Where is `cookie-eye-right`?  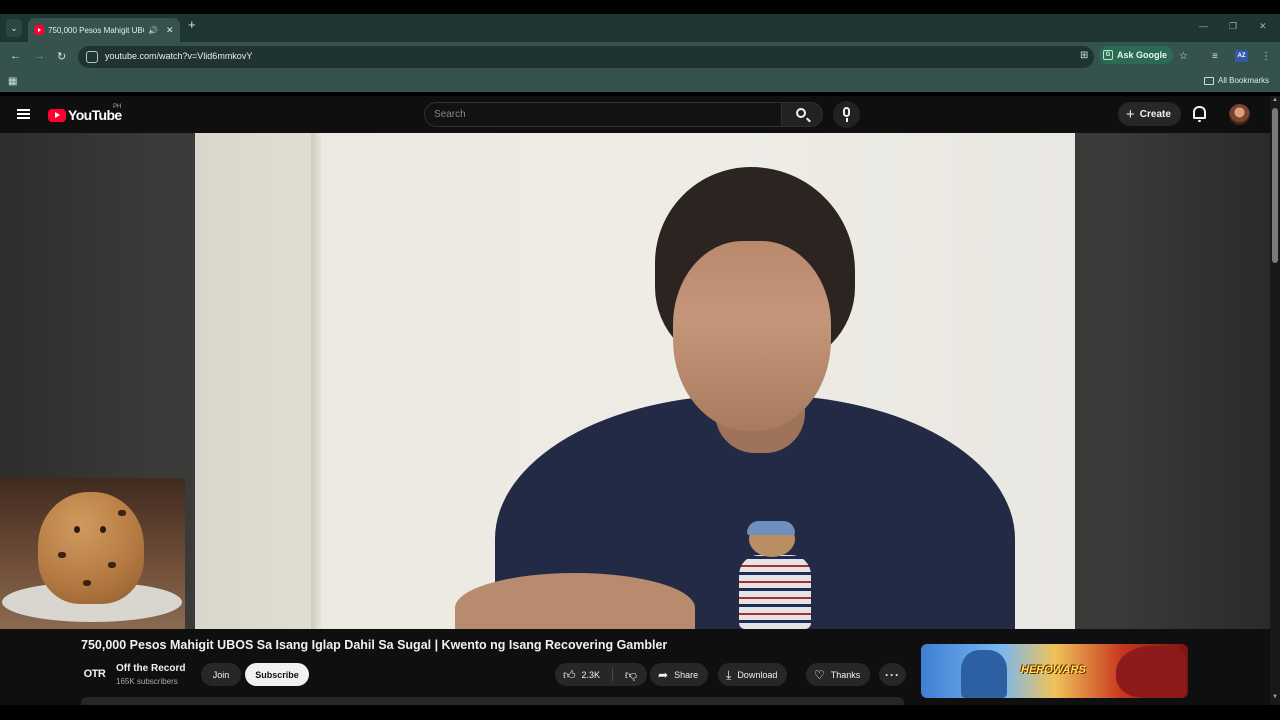
cookie-eye-right is located at coordinates (103, 529).